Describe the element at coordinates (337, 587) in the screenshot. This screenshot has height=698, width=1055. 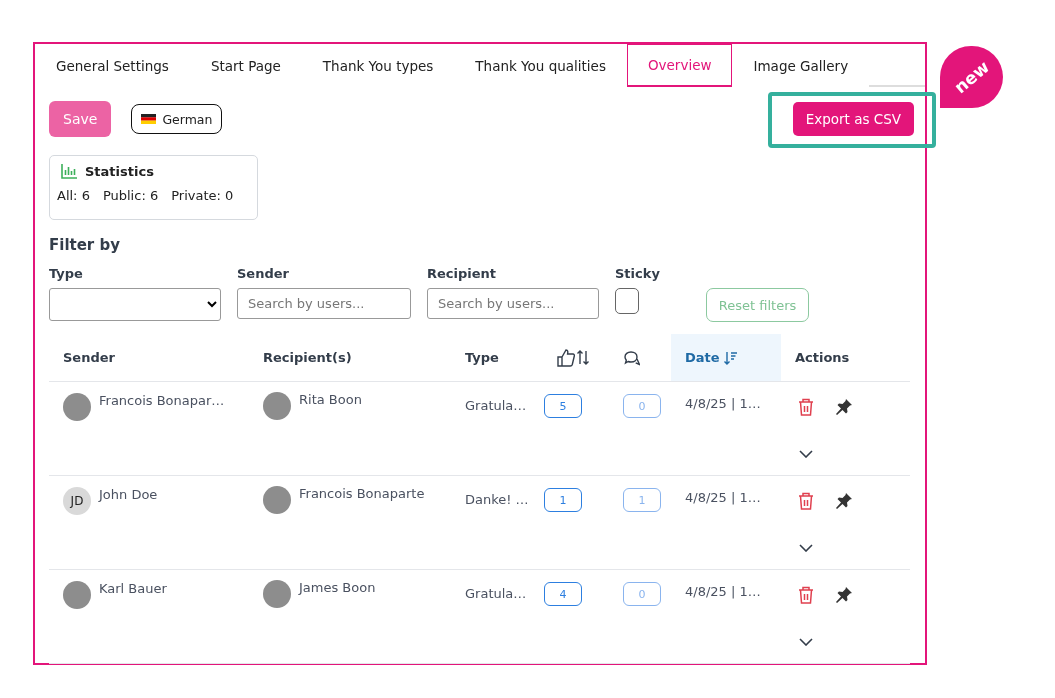
I see `recipient-name: James Boon` at that location.